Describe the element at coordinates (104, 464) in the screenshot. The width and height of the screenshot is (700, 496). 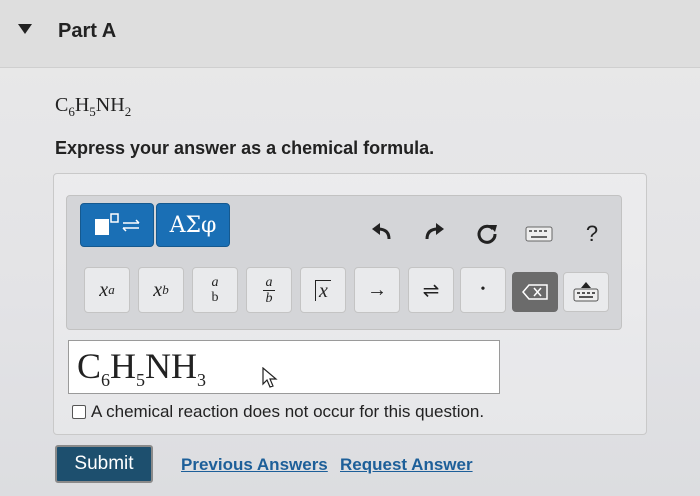
I see `submit-button: Submit` at that location.